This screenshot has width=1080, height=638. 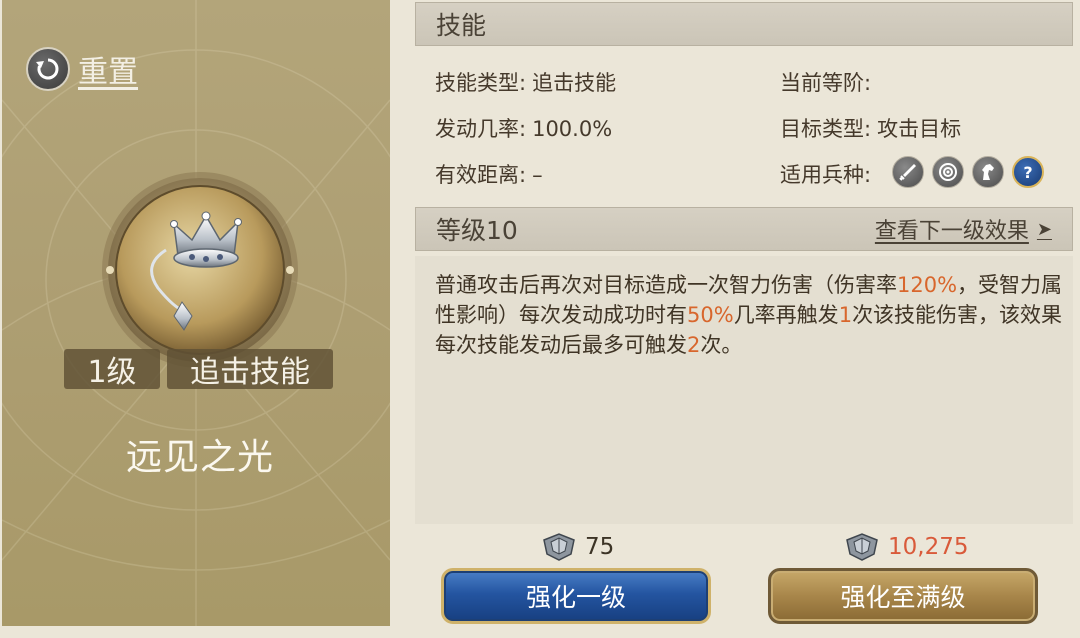 What do you see at coordinates (577, 547) in the screenshot?
I see `upgrade-one-cost: 75` at bounding box center [577, 547].